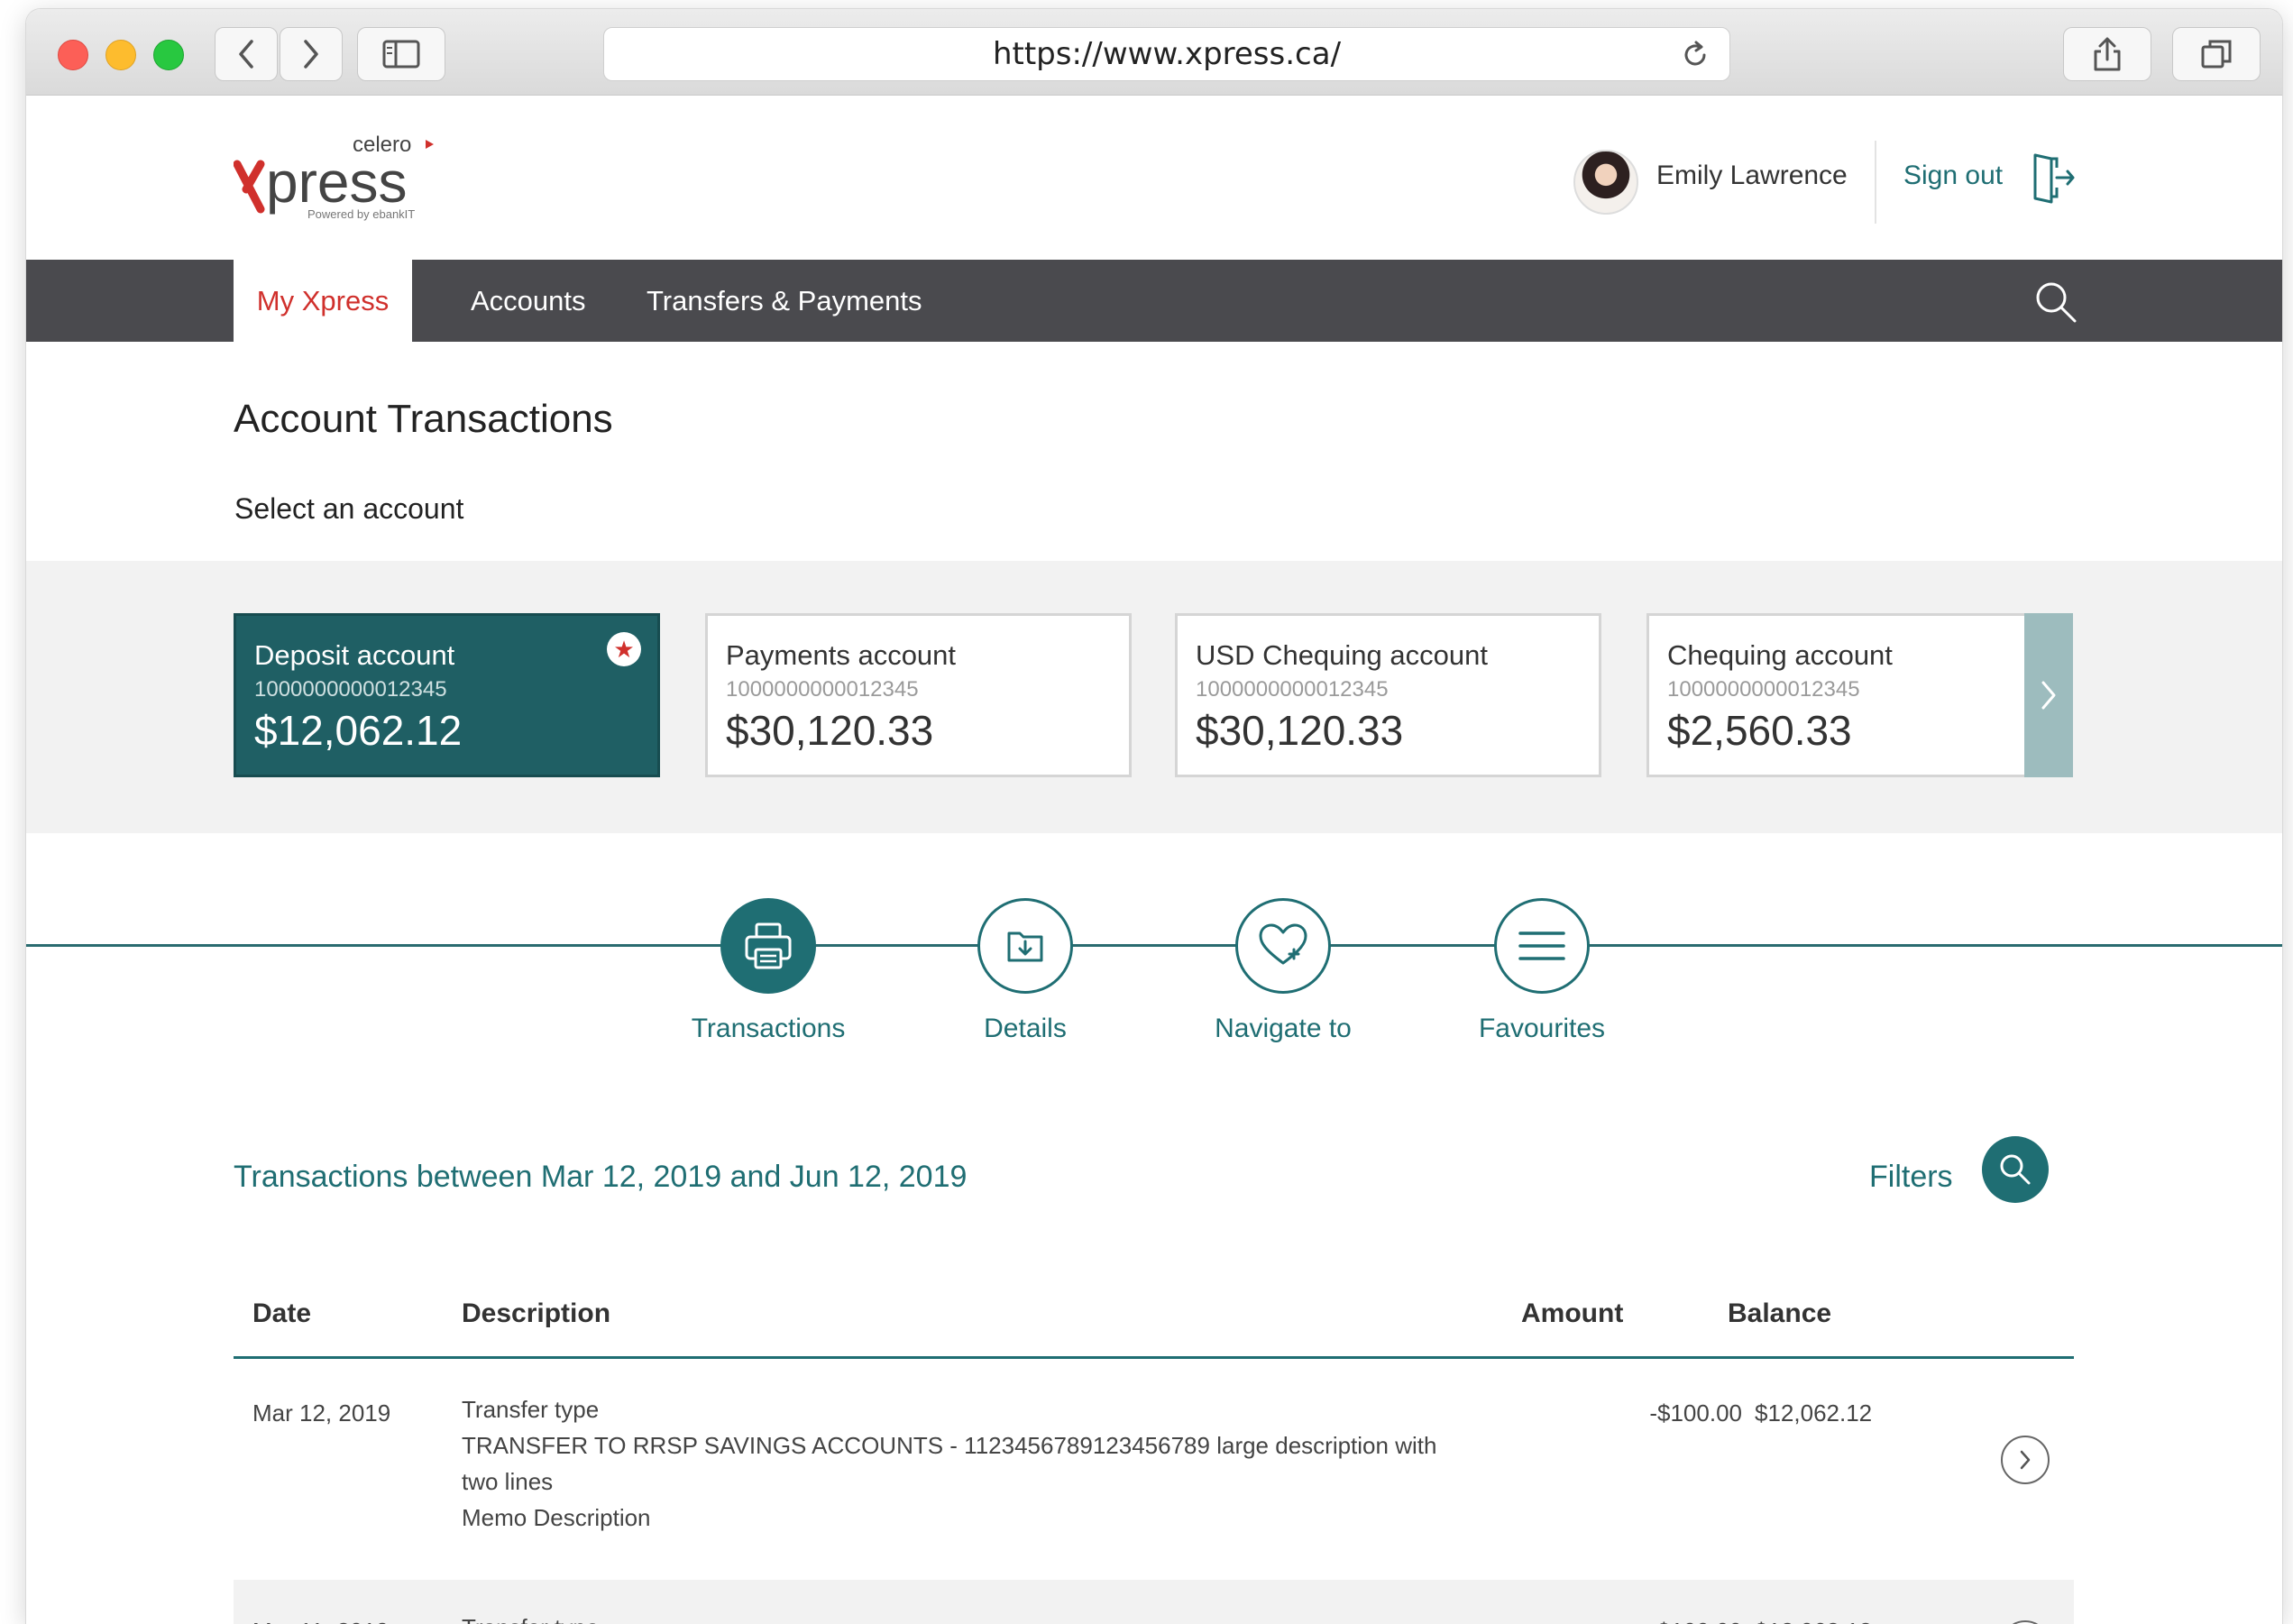 This screenshot has height=1624, width=2293. I want to click on share-button, so click(2107, 54).